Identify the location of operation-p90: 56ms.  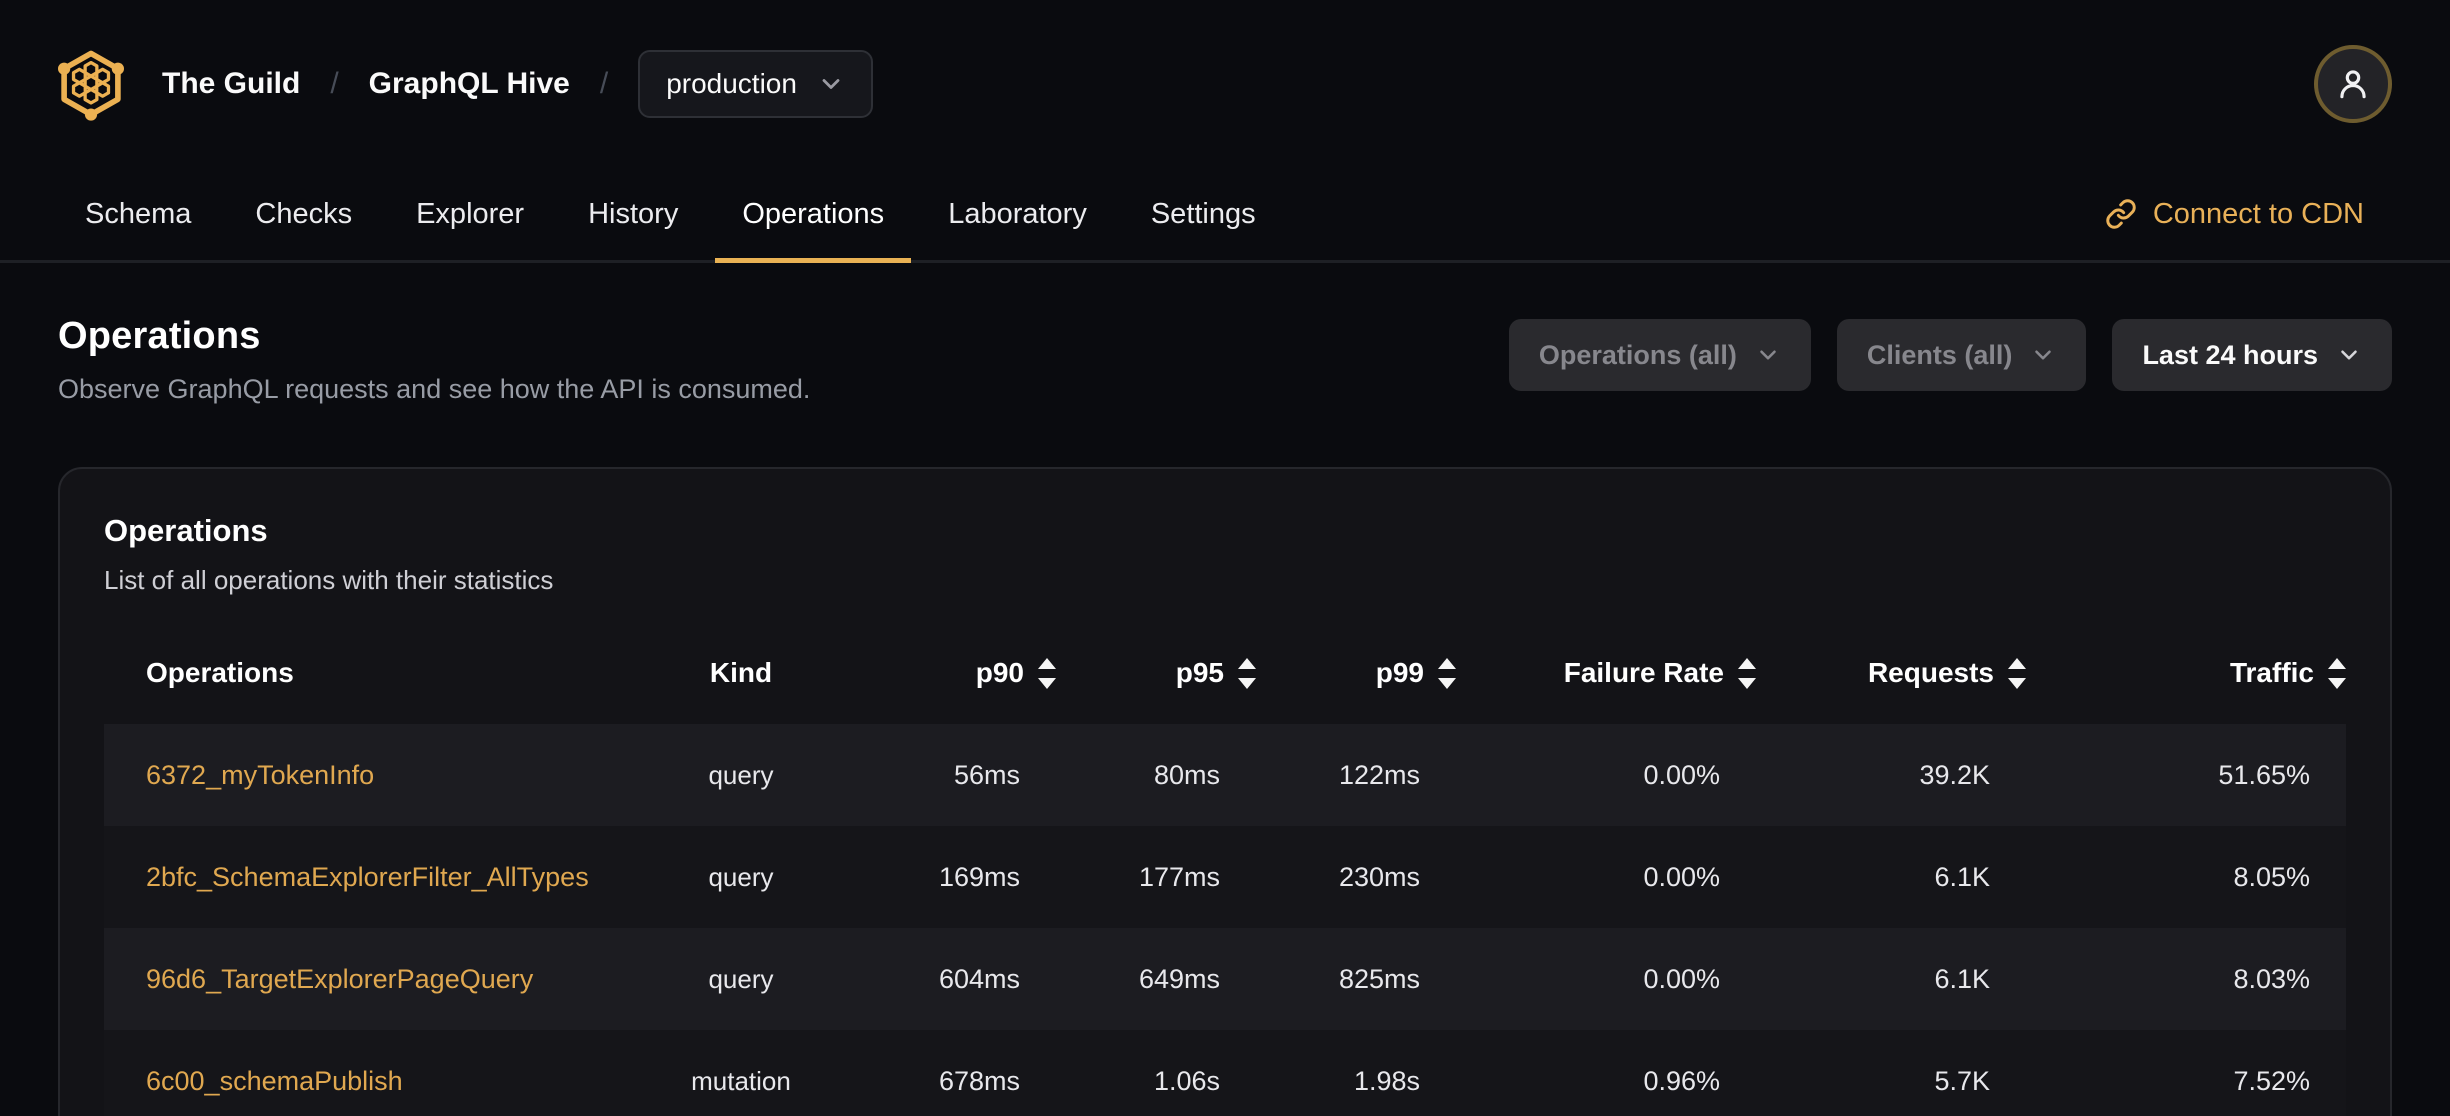
(986, 774).